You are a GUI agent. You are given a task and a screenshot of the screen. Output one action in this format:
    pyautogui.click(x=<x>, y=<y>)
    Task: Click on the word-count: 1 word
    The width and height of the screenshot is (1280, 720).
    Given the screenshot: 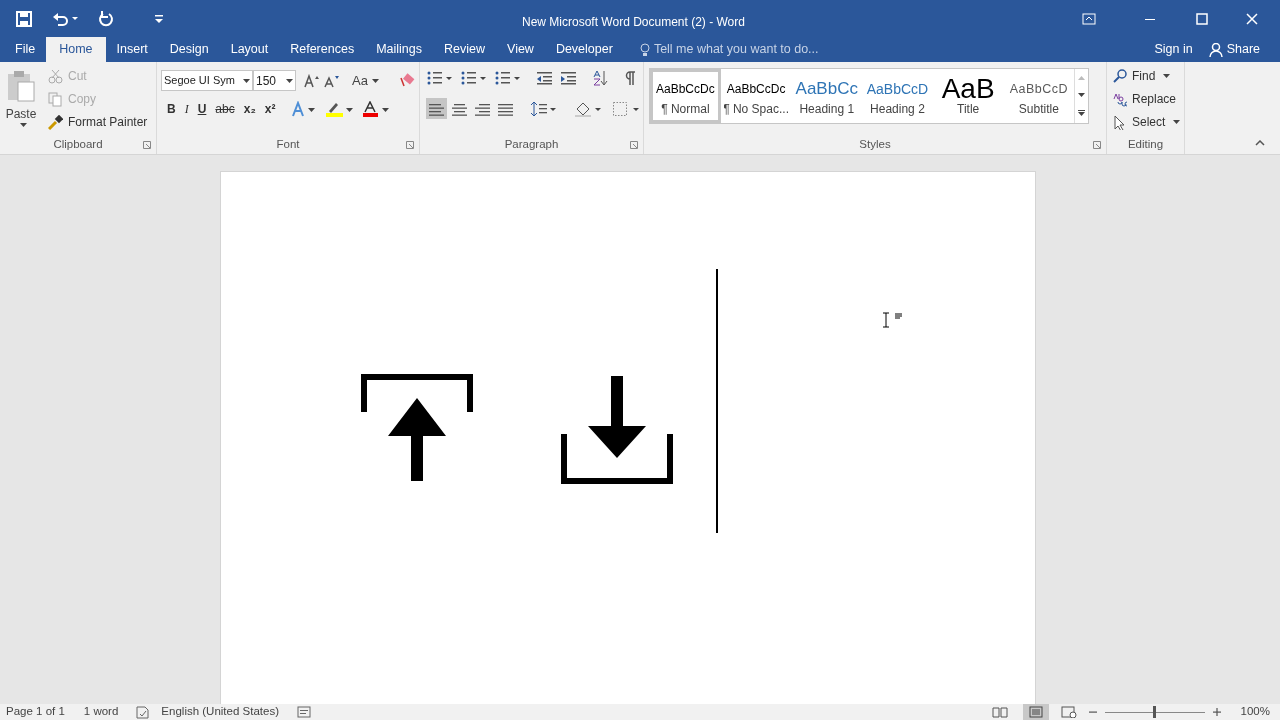 What is the action you would take?
    pyautogui.click(x=101, y=712)
    